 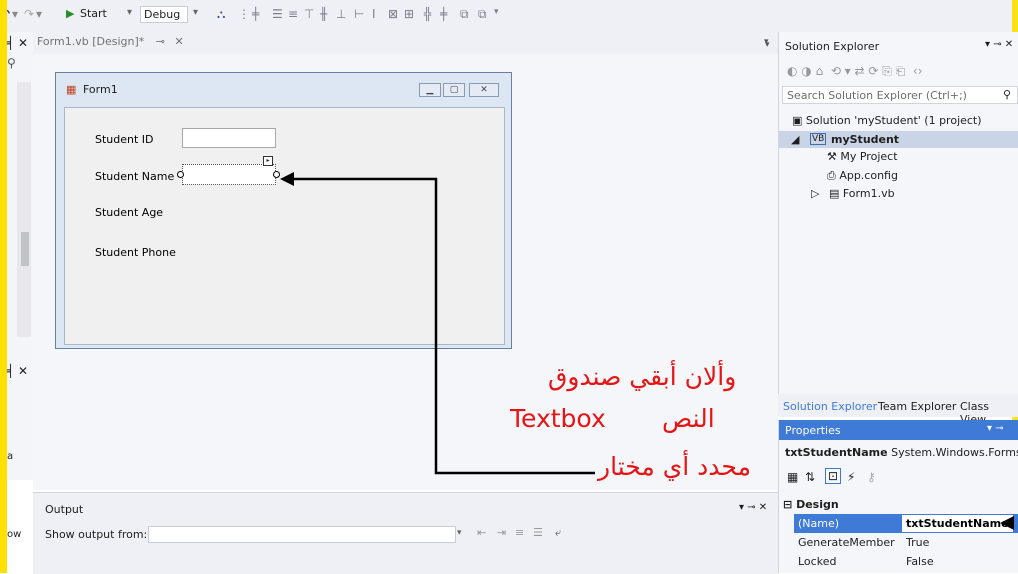 I want to click on annotation-arrow-head, so click(x=287, y=179).